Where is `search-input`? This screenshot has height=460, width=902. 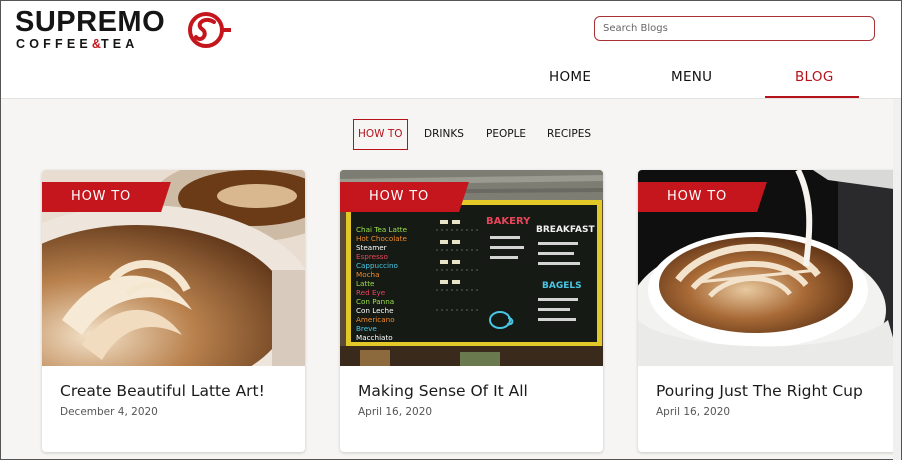
search-input is located at coordinates (734, 28).